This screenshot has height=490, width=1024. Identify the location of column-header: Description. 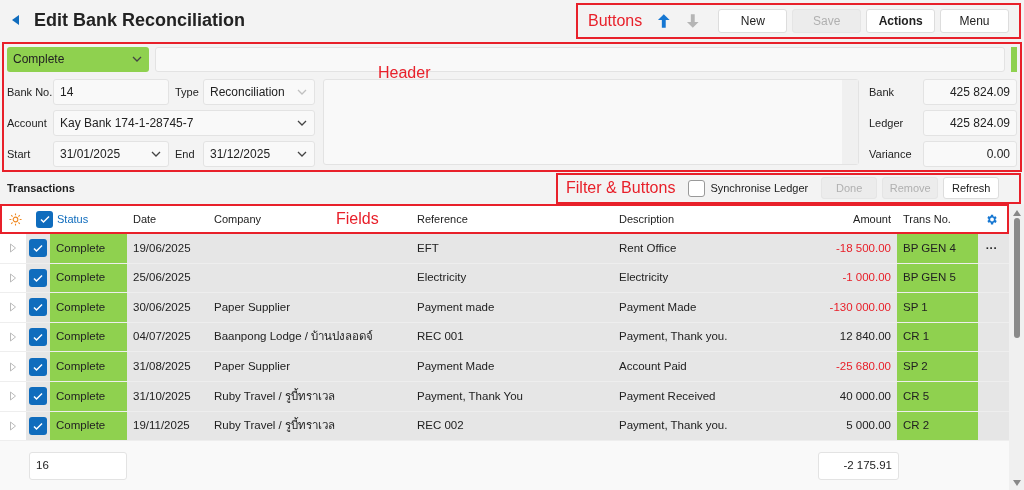
(647, 219).